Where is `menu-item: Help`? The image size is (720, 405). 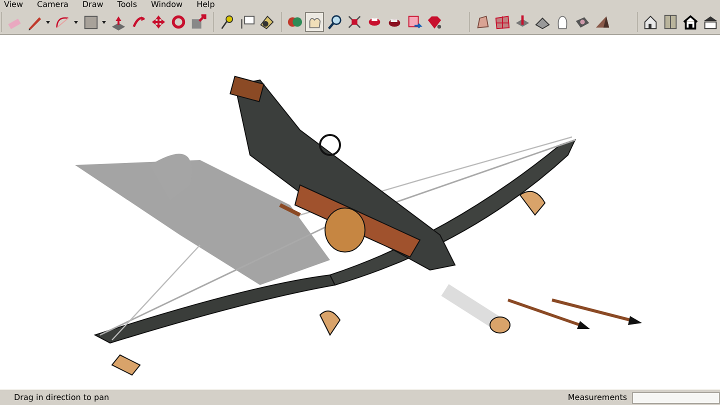 menu-item: Help is located at coordinates (205, 5).